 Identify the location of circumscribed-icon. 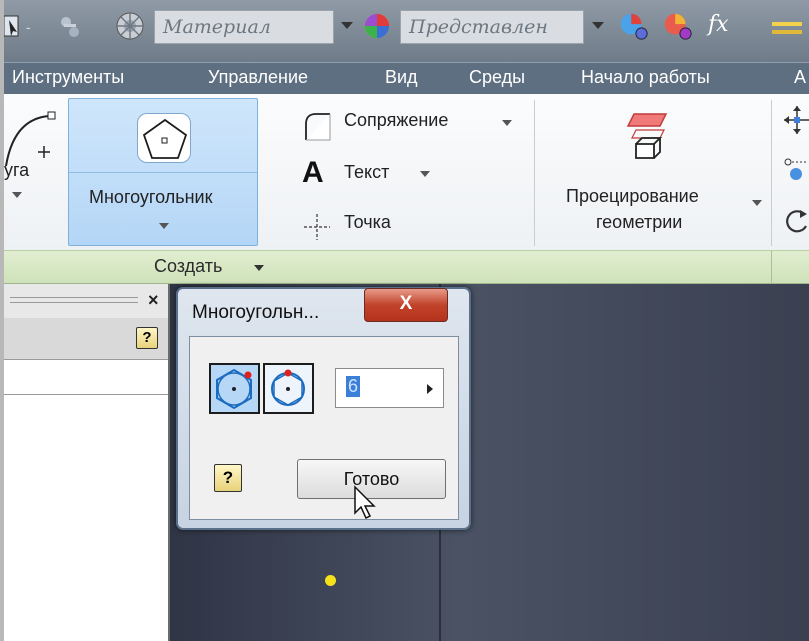
(288, 387).